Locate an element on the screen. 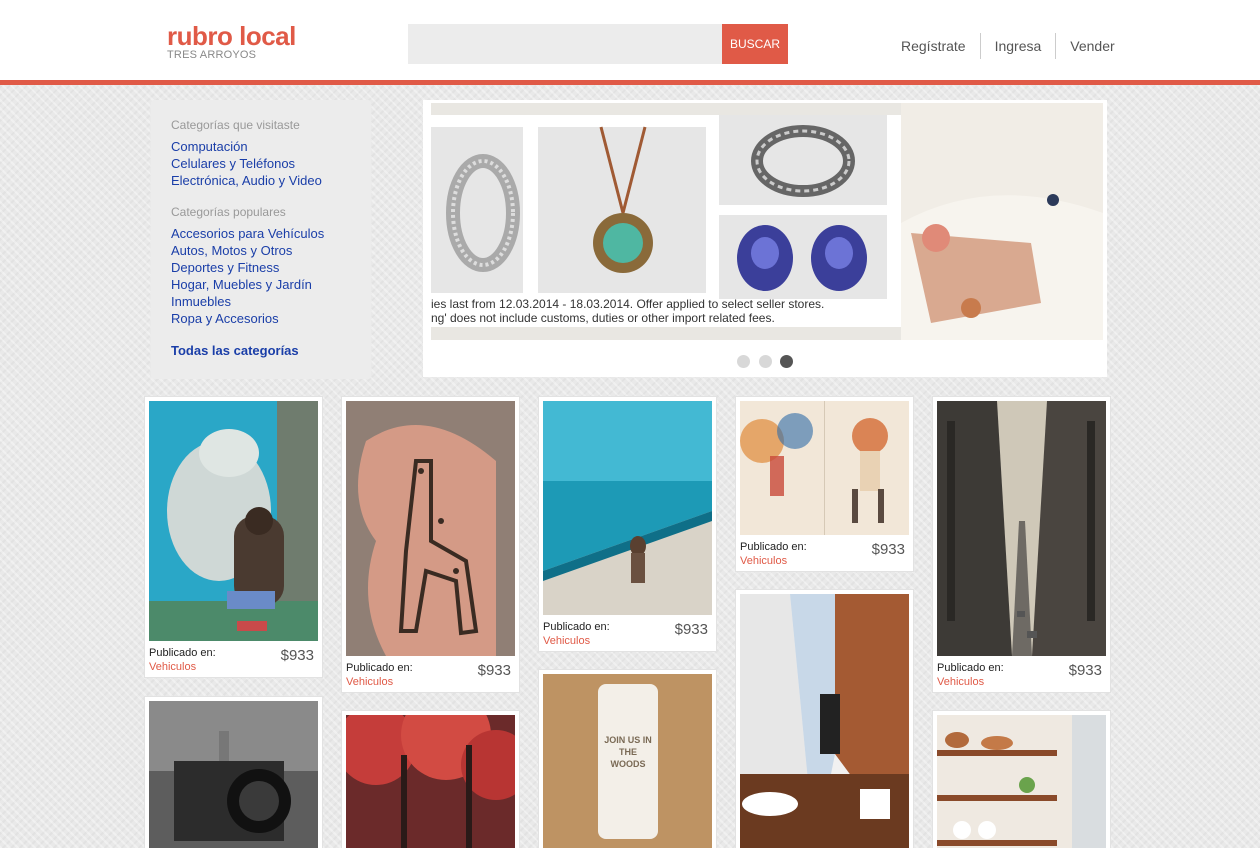  camera-house-image is located at coordinates (233, 774).